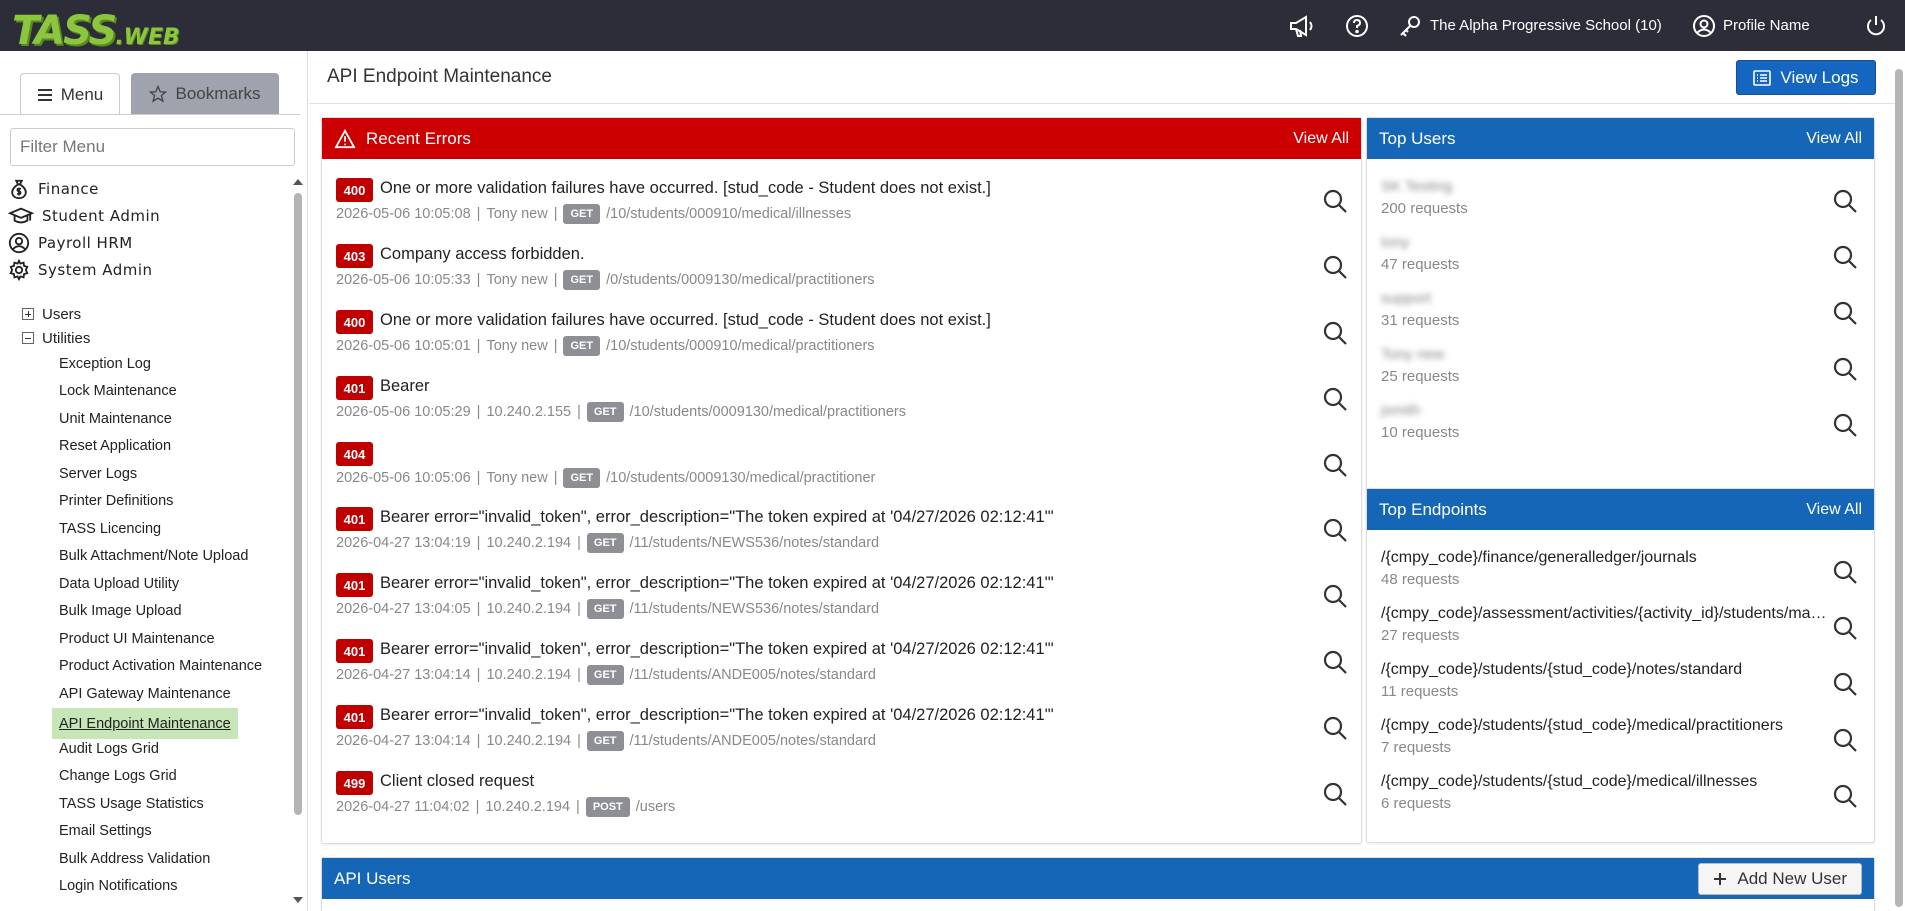 The image size is (1905, 911). What do you see at coordinates (403, 478) in the screenshot?
I see `error-time: 2026-05-06 10:05:06` at bounding box center [403, 478].